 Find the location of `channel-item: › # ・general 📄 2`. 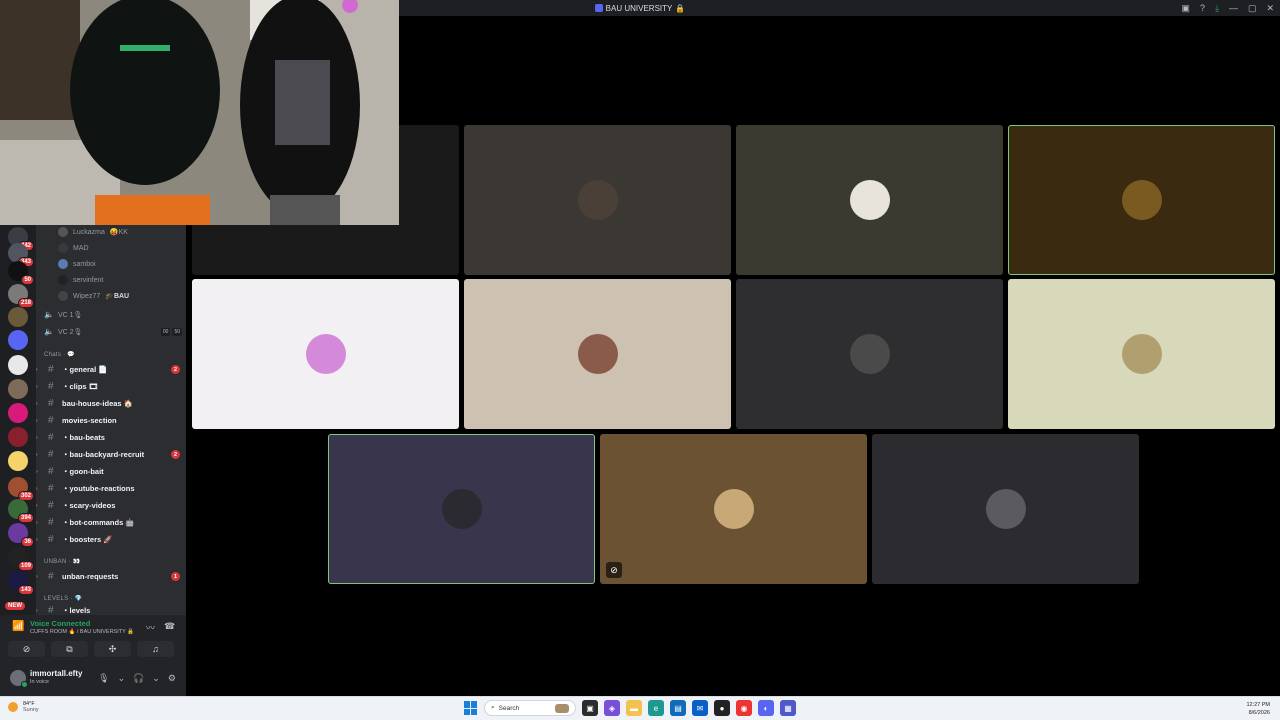

channel-item: › # ・general 📄 2 is located at coordinates (111, 369).